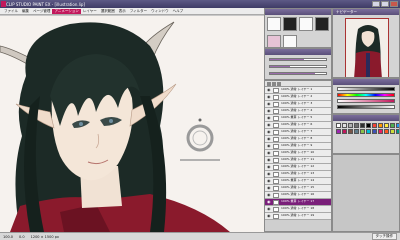  I want to click on delete-icon, so click(279, 83).